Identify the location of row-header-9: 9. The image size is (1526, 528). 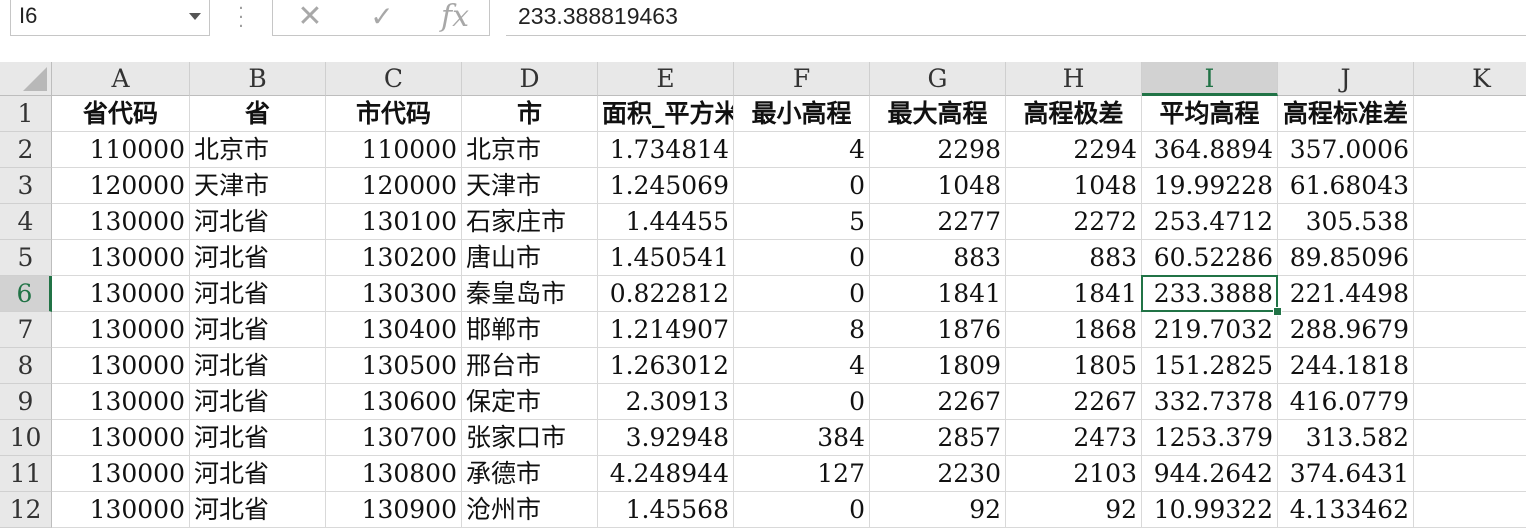
(26, 402).